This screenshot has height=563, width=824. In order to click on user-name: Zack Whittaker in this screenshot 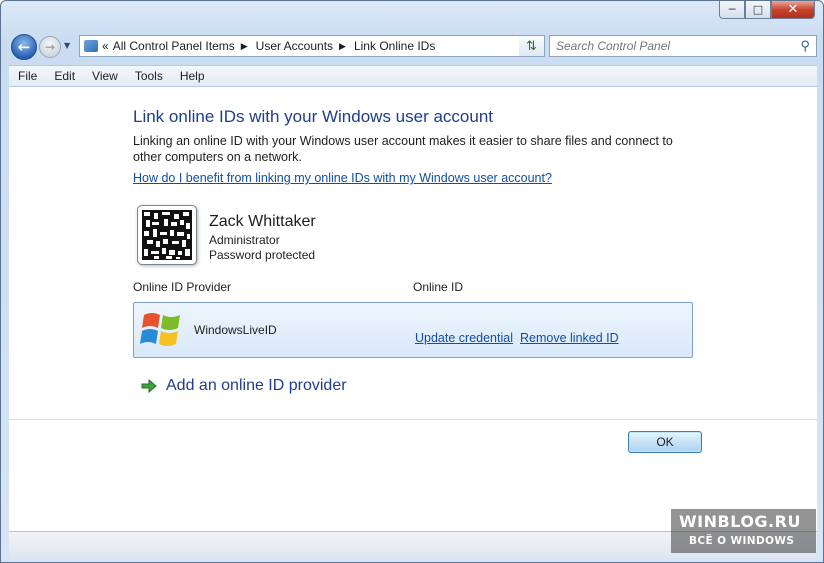, I will do `click(262, 221)`.